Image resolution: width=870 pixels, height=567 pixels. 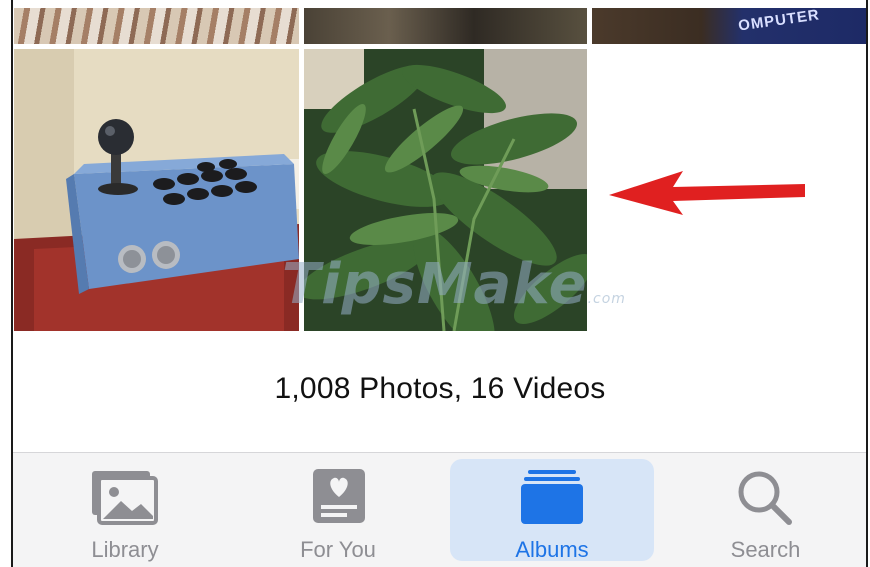 What do you see at coordinates (156, 26) in the screenshot?
I see `photo-thumbnail-food` at bounding box center [156, 26].